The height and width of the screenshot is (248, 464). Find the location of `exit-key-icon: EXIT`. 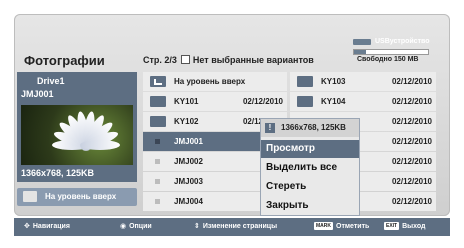

exit-key-icon: EXIT is located at coordinates (392, 226).